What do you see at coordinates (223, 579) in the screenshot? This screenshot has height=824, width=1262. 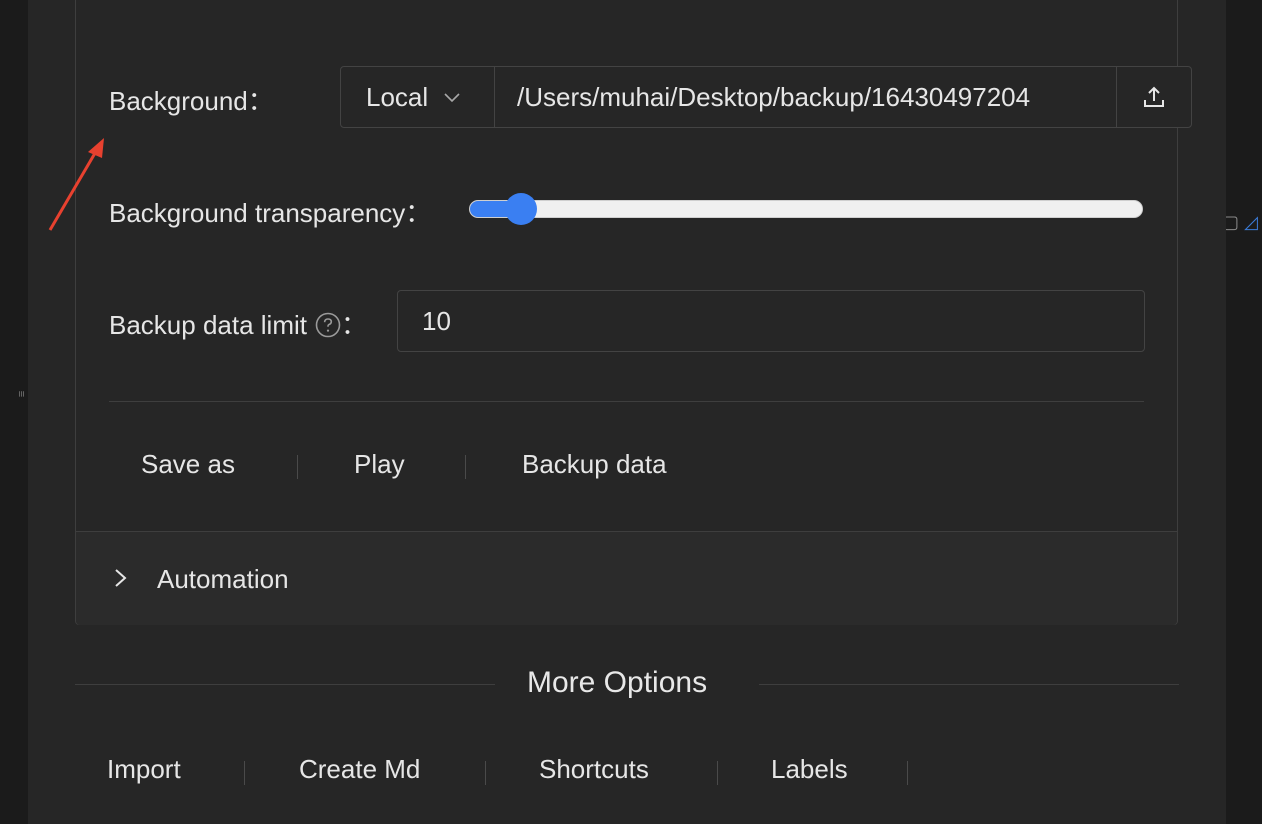 I see `automation-title: Automation` at bounding box center [223, 579].